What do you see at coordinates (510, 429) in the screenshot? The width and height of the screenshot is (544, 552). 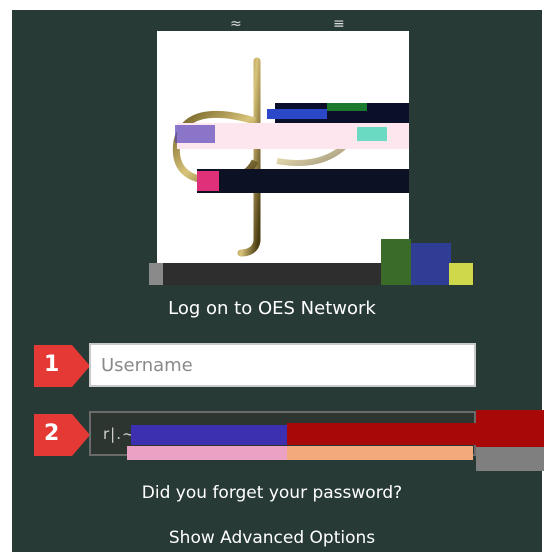 I see `arrow-pointer-icon` at bounding box center [510, 429].